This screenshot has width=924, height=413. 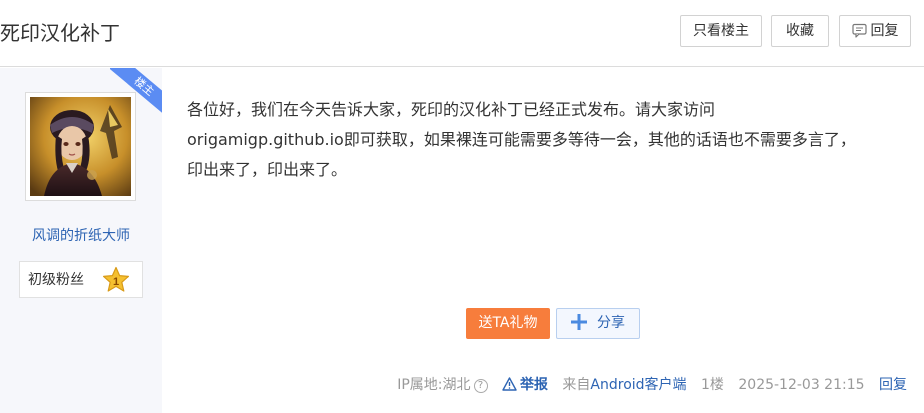 I want to click on avatar-frame, so click(x=80, y=146).